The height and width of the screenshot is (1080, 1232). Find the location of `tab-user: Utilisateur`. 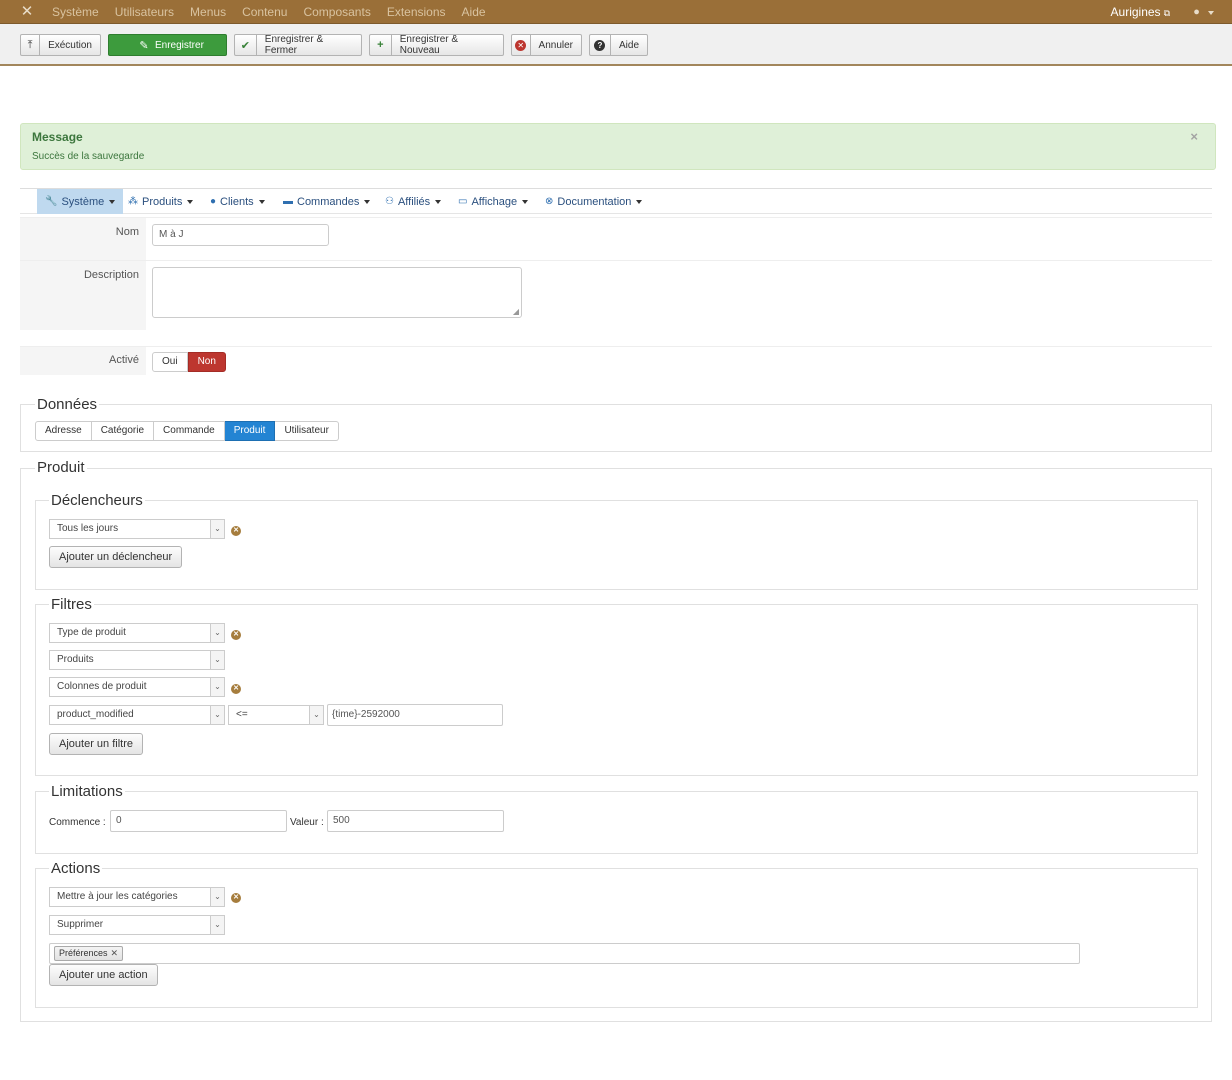

tab-user: Utilisateur is located at coordinates (307, 431).